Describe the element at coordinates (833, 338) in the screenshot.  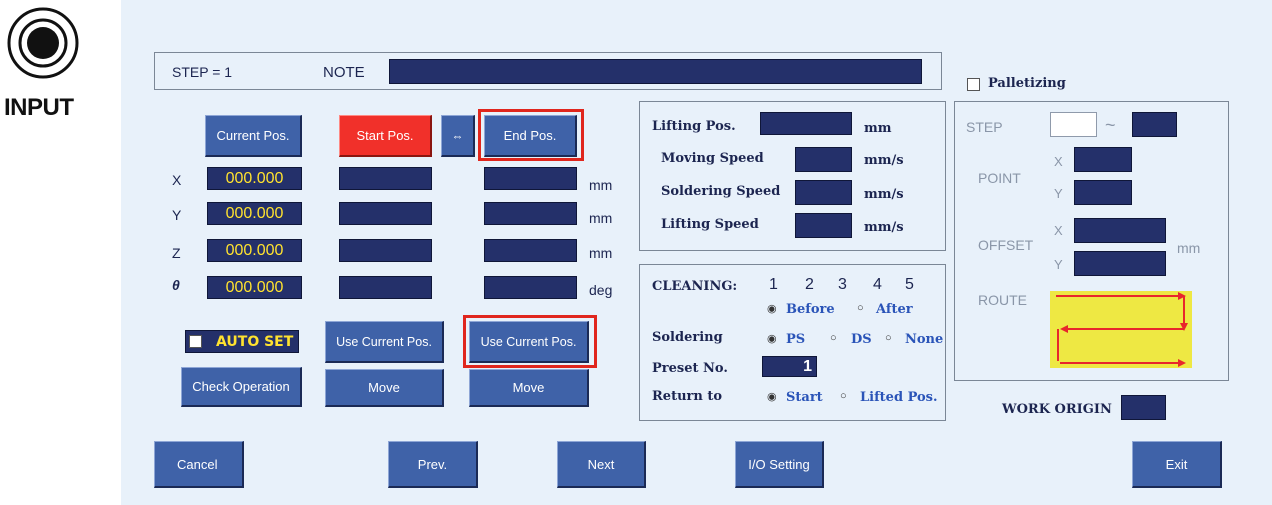
I see `soldering-ds-radio: ○` at that location.